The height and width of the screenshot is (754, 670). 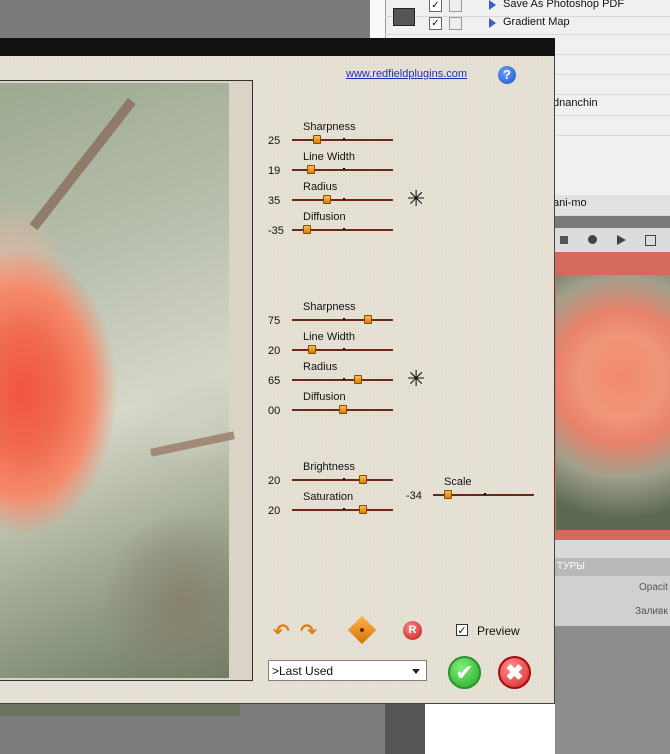 I want to click on layers-list, so click(x=612, y=690).